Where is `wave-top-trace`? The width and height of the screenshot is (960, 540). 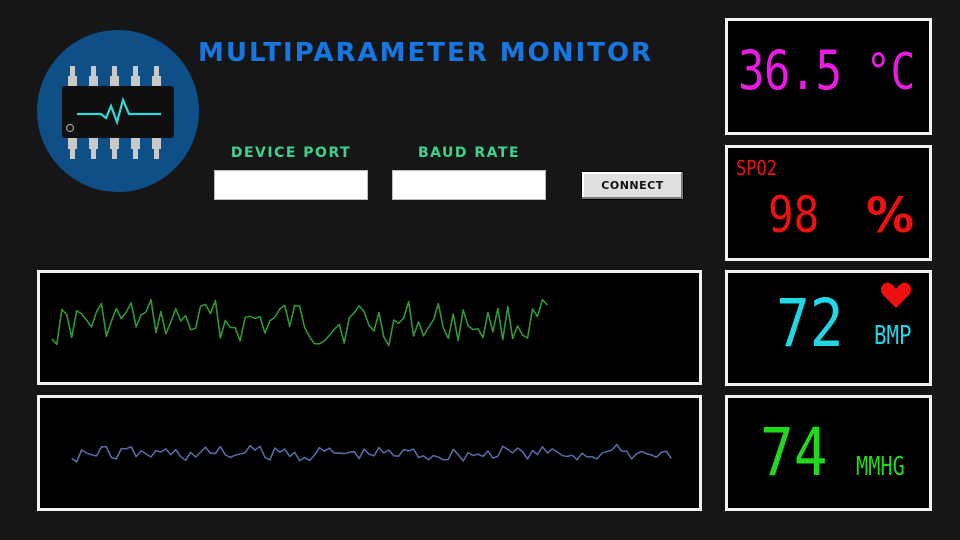 wave-top-trace is located at coordinates (299, 322).